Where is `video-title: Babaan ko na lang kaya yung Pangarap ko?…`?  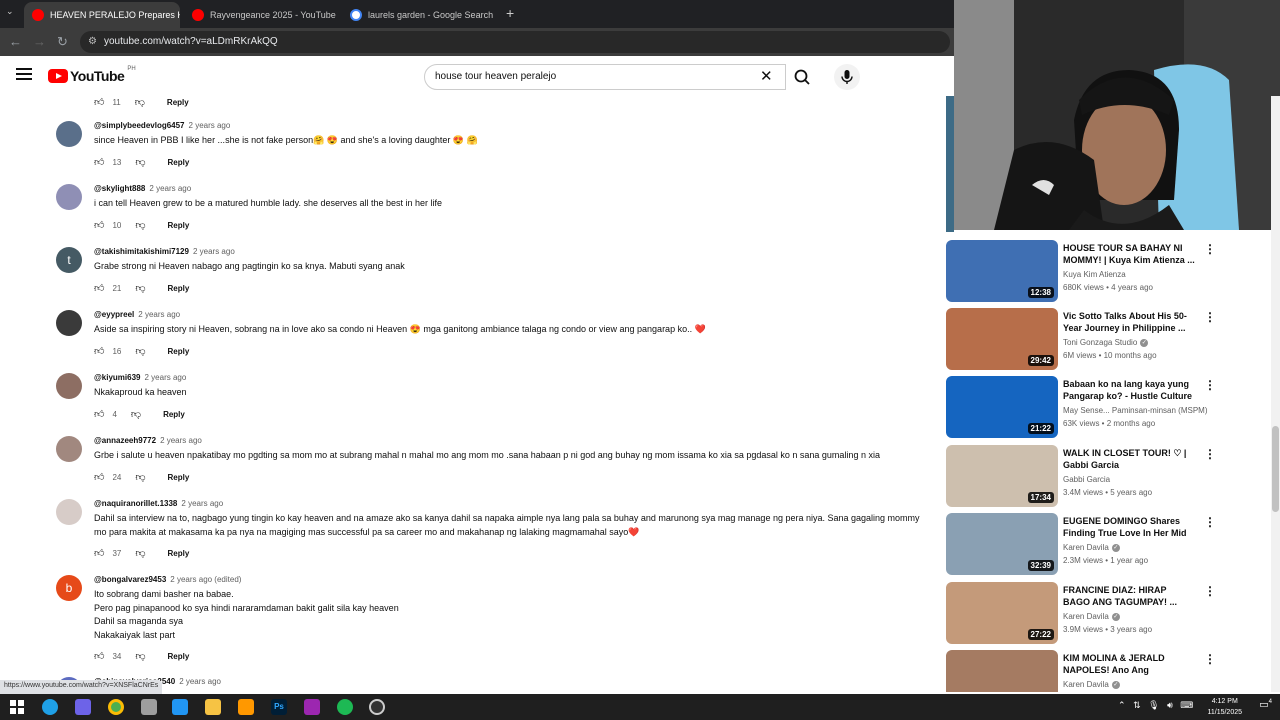
video-title: Babaan ko na lang kaya yung Pangarap ko?… is located at coordinates (1129, 390).